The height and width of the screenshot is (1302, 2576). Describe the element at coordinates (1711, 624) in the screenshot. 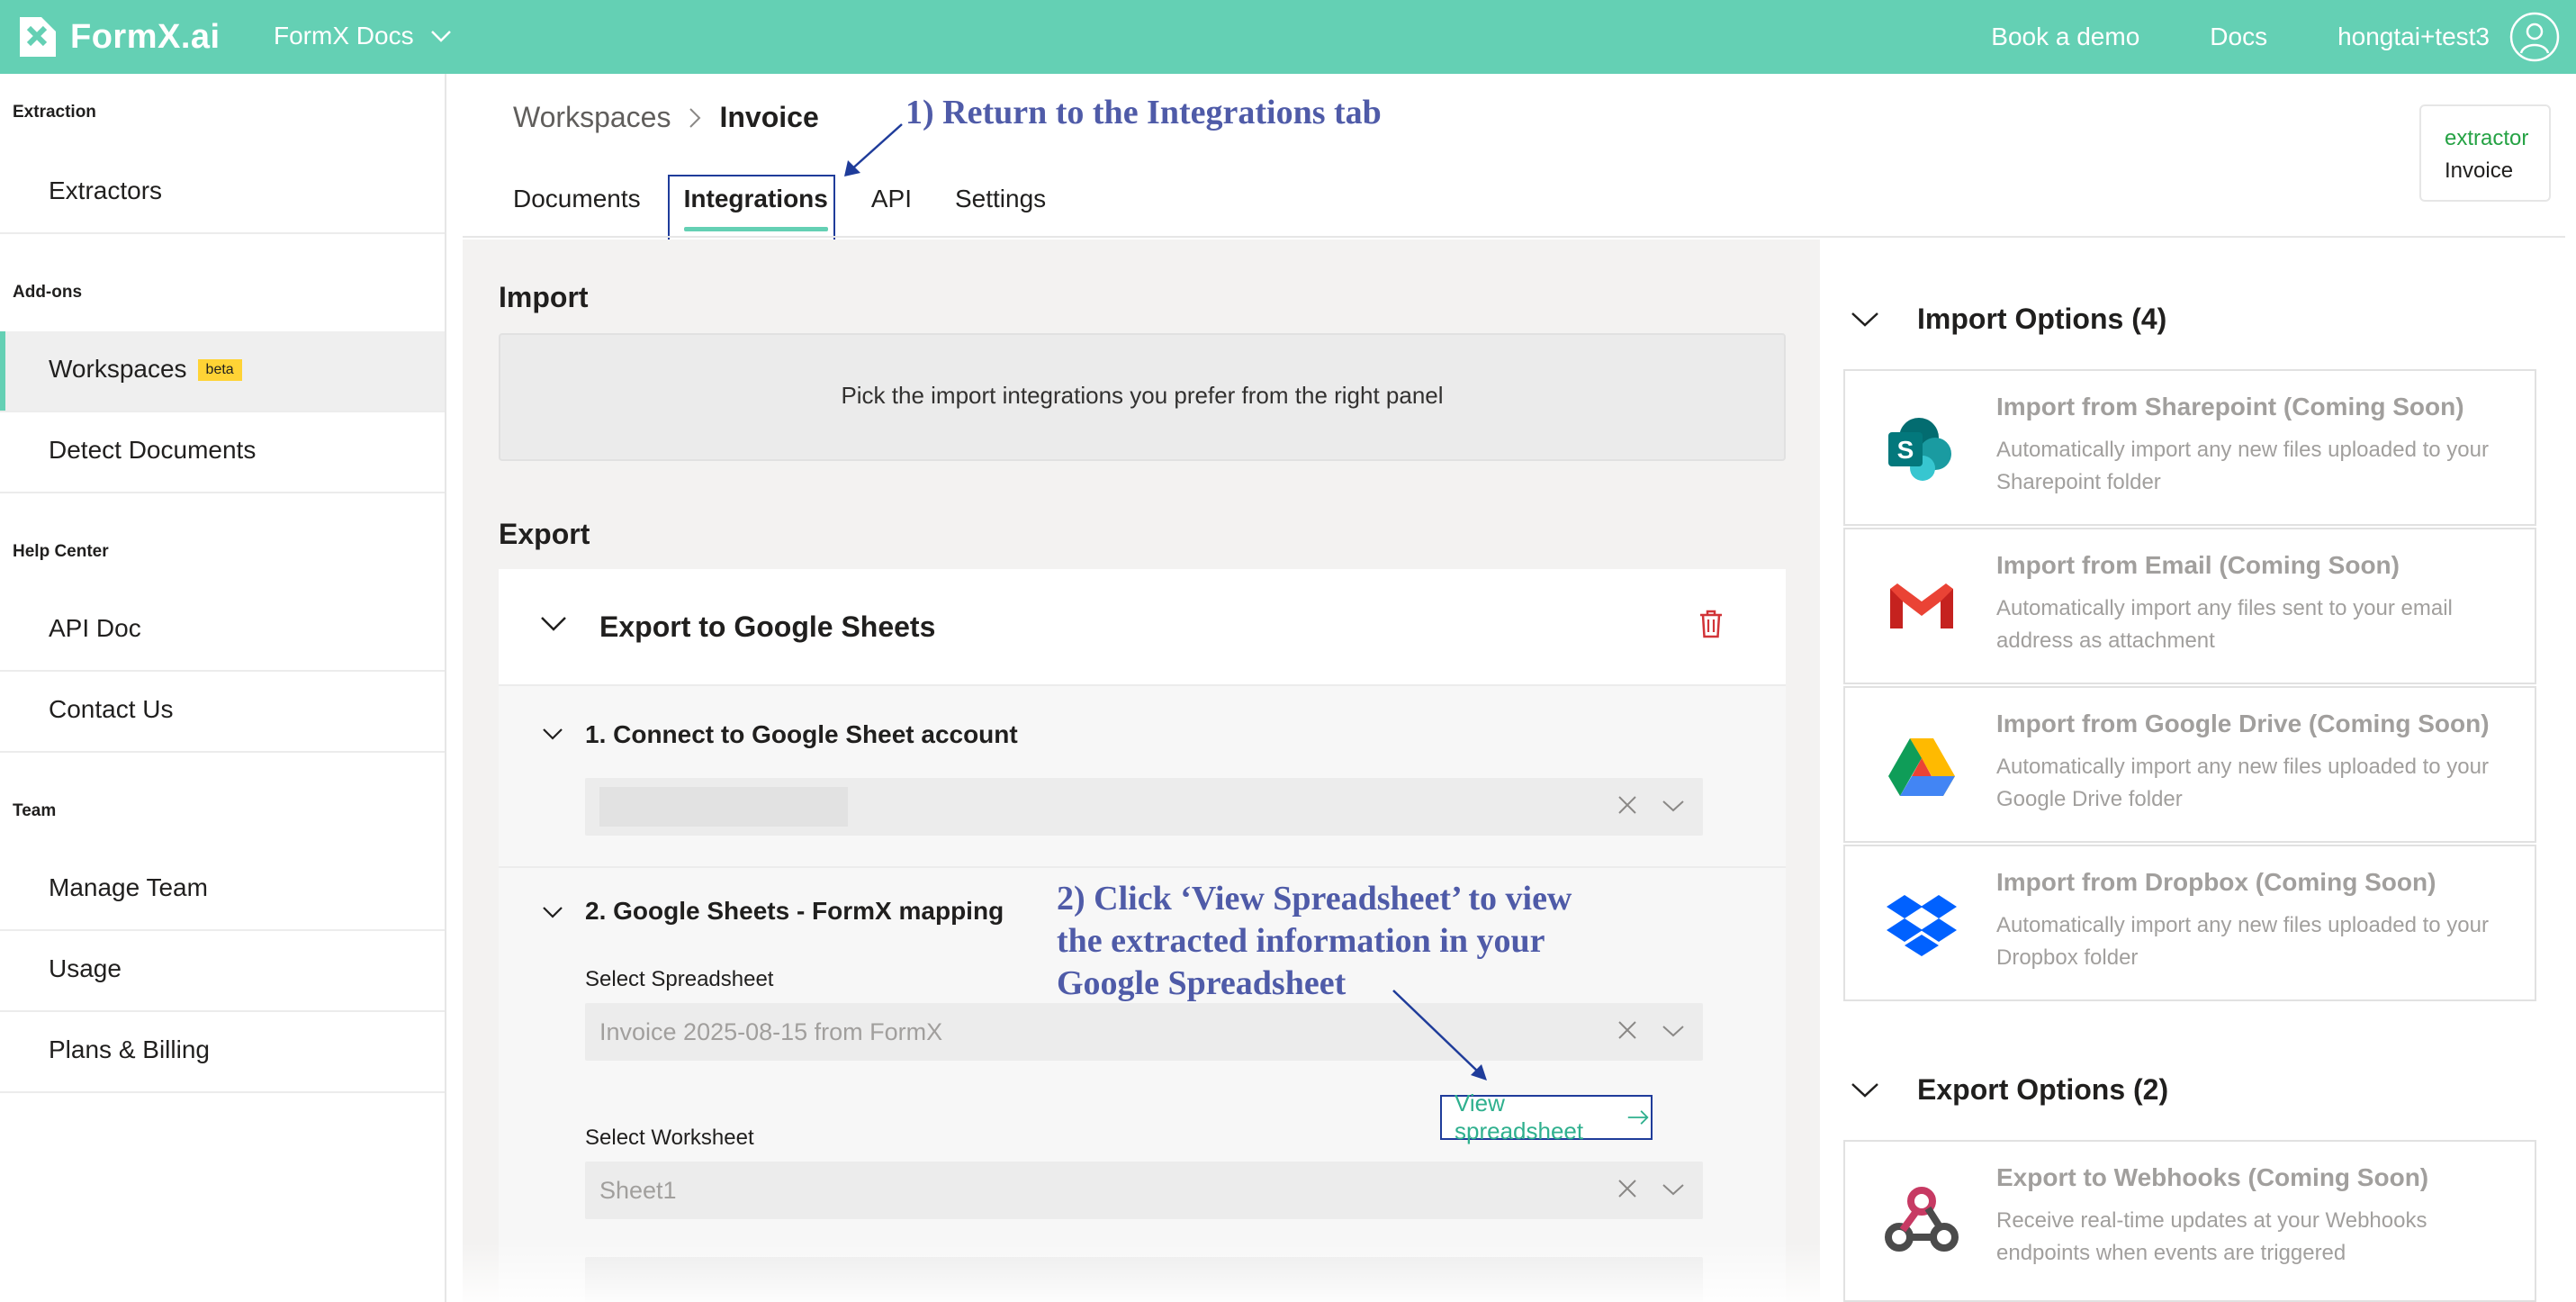

I see `trash-icon` at that location.